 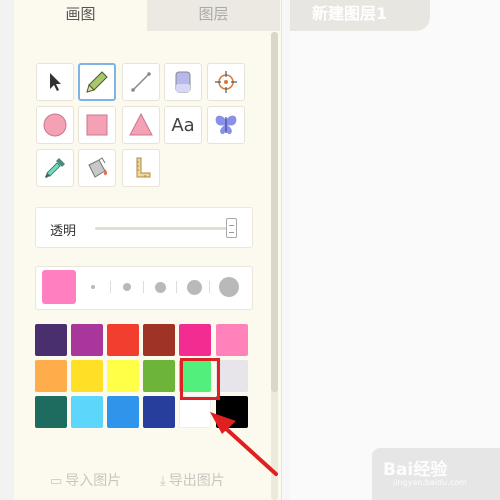 I want to click on square-tool-button, so click(x=97, y=125).